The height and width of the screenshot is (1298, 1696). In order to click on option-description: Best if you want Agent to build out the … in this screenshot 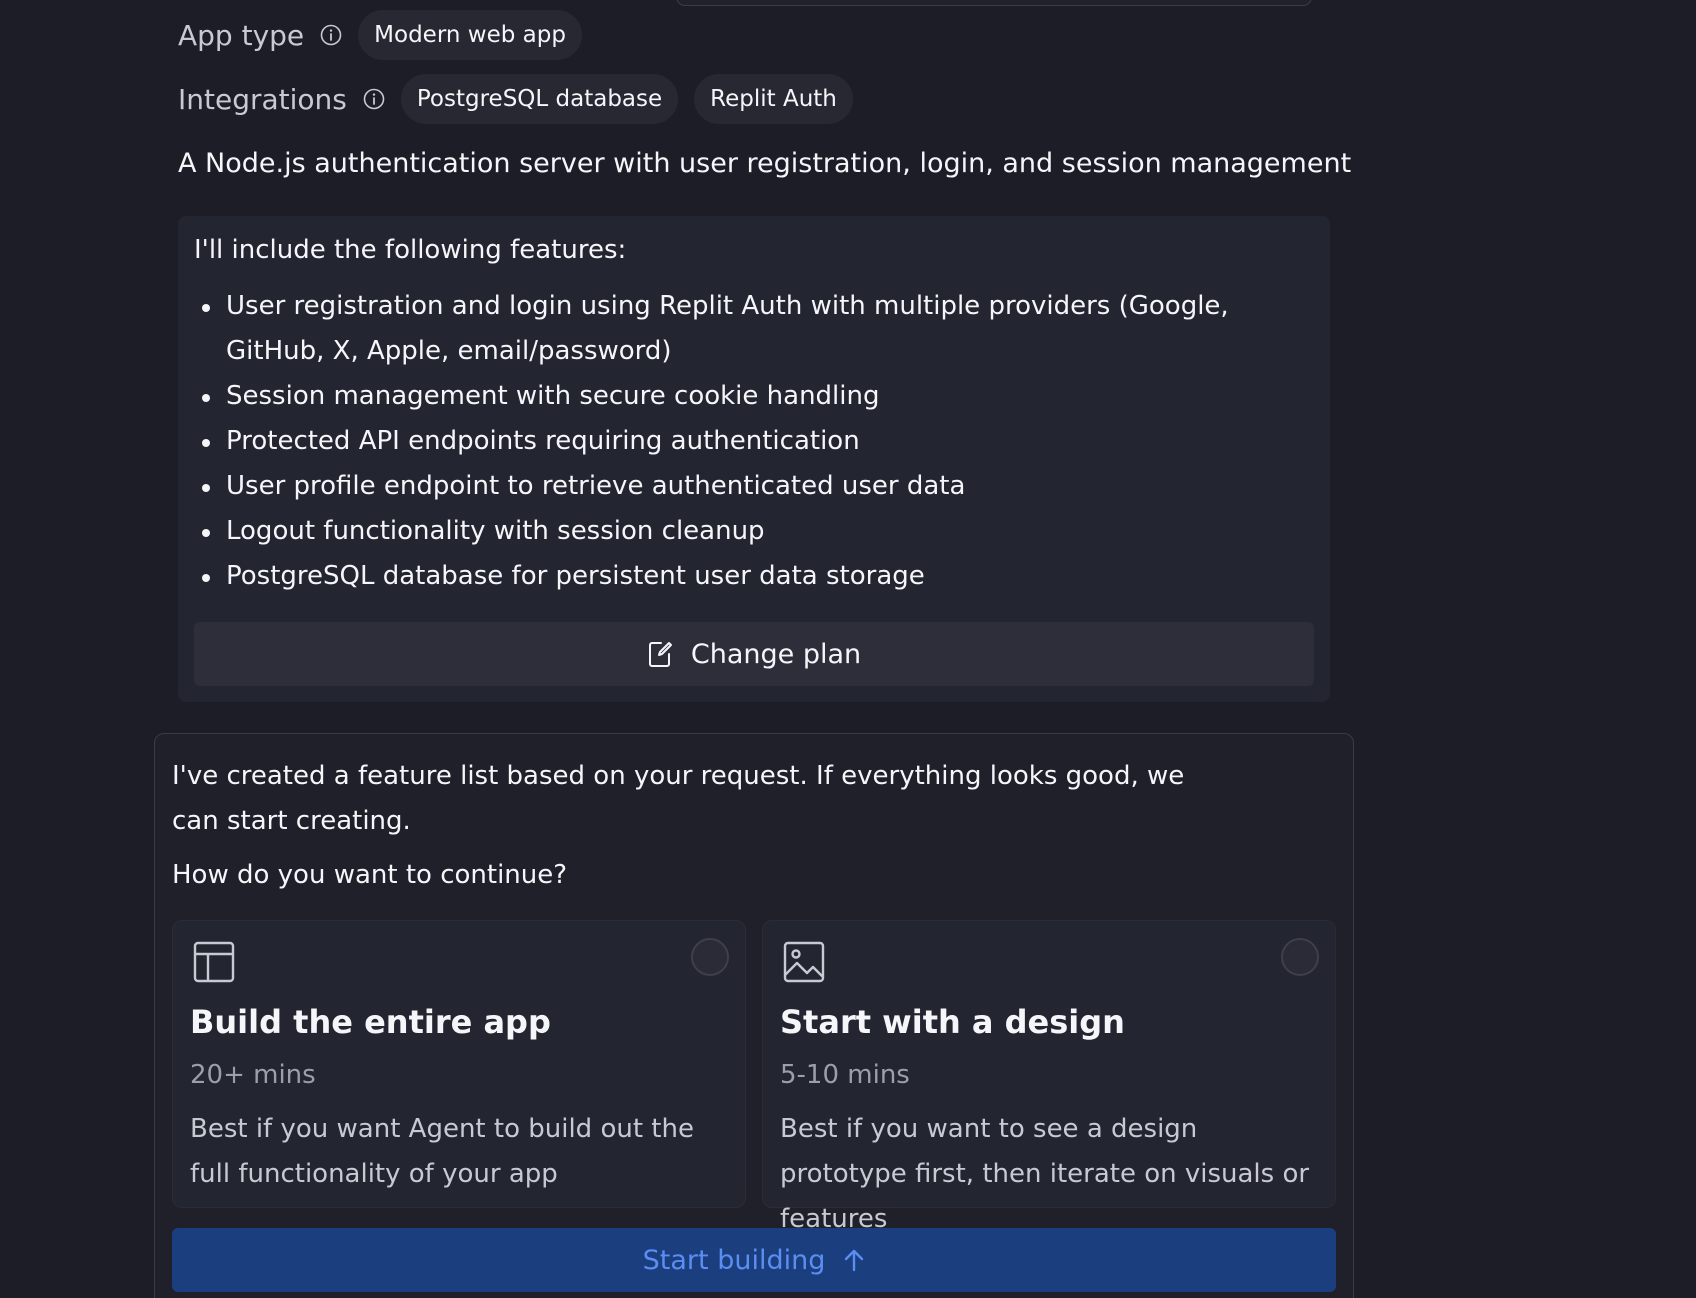, I will do `click(442, 1151)`.